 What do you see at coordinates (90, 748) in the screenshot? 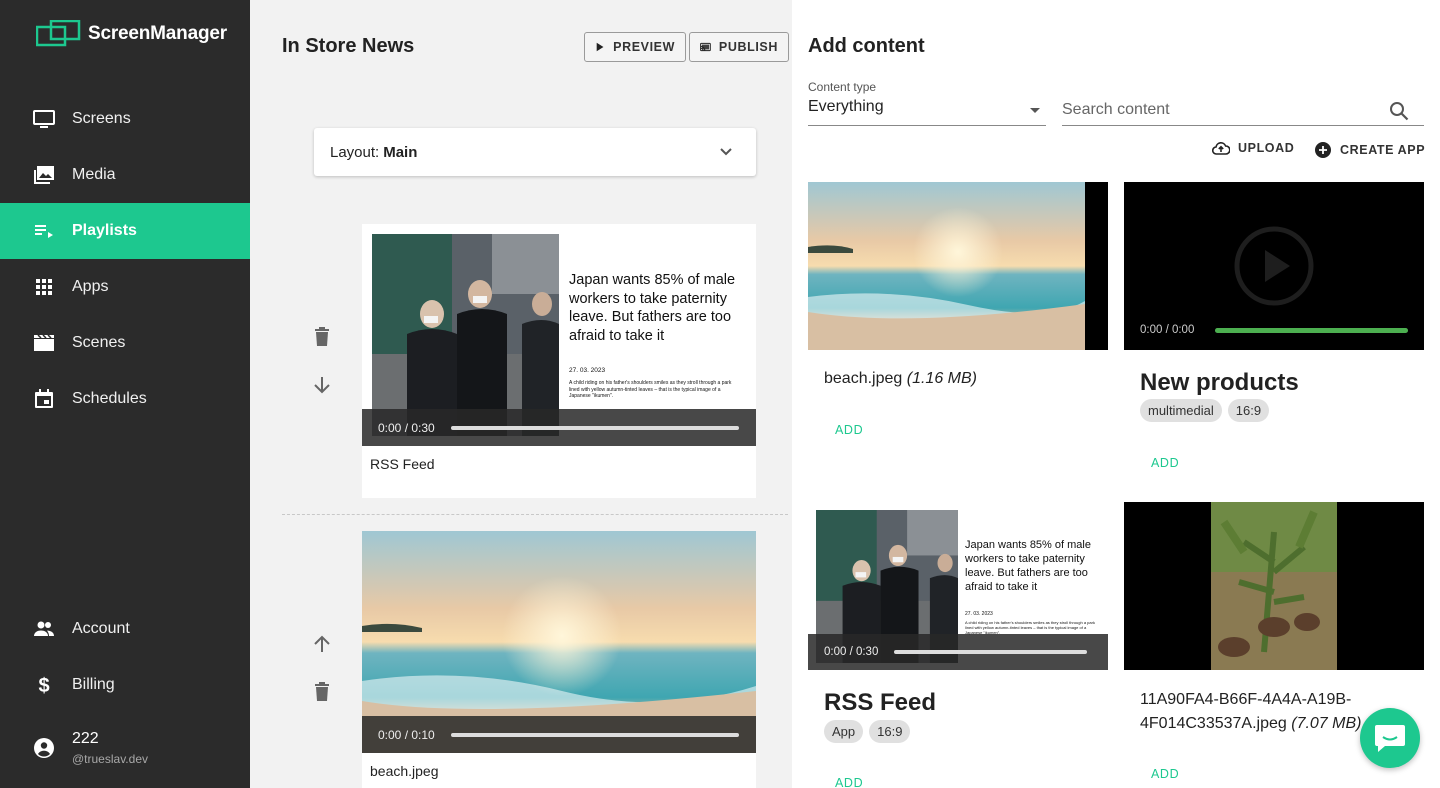
I see `user-profile: 222 @trueslav.dev` at bounding box center [90, 748].